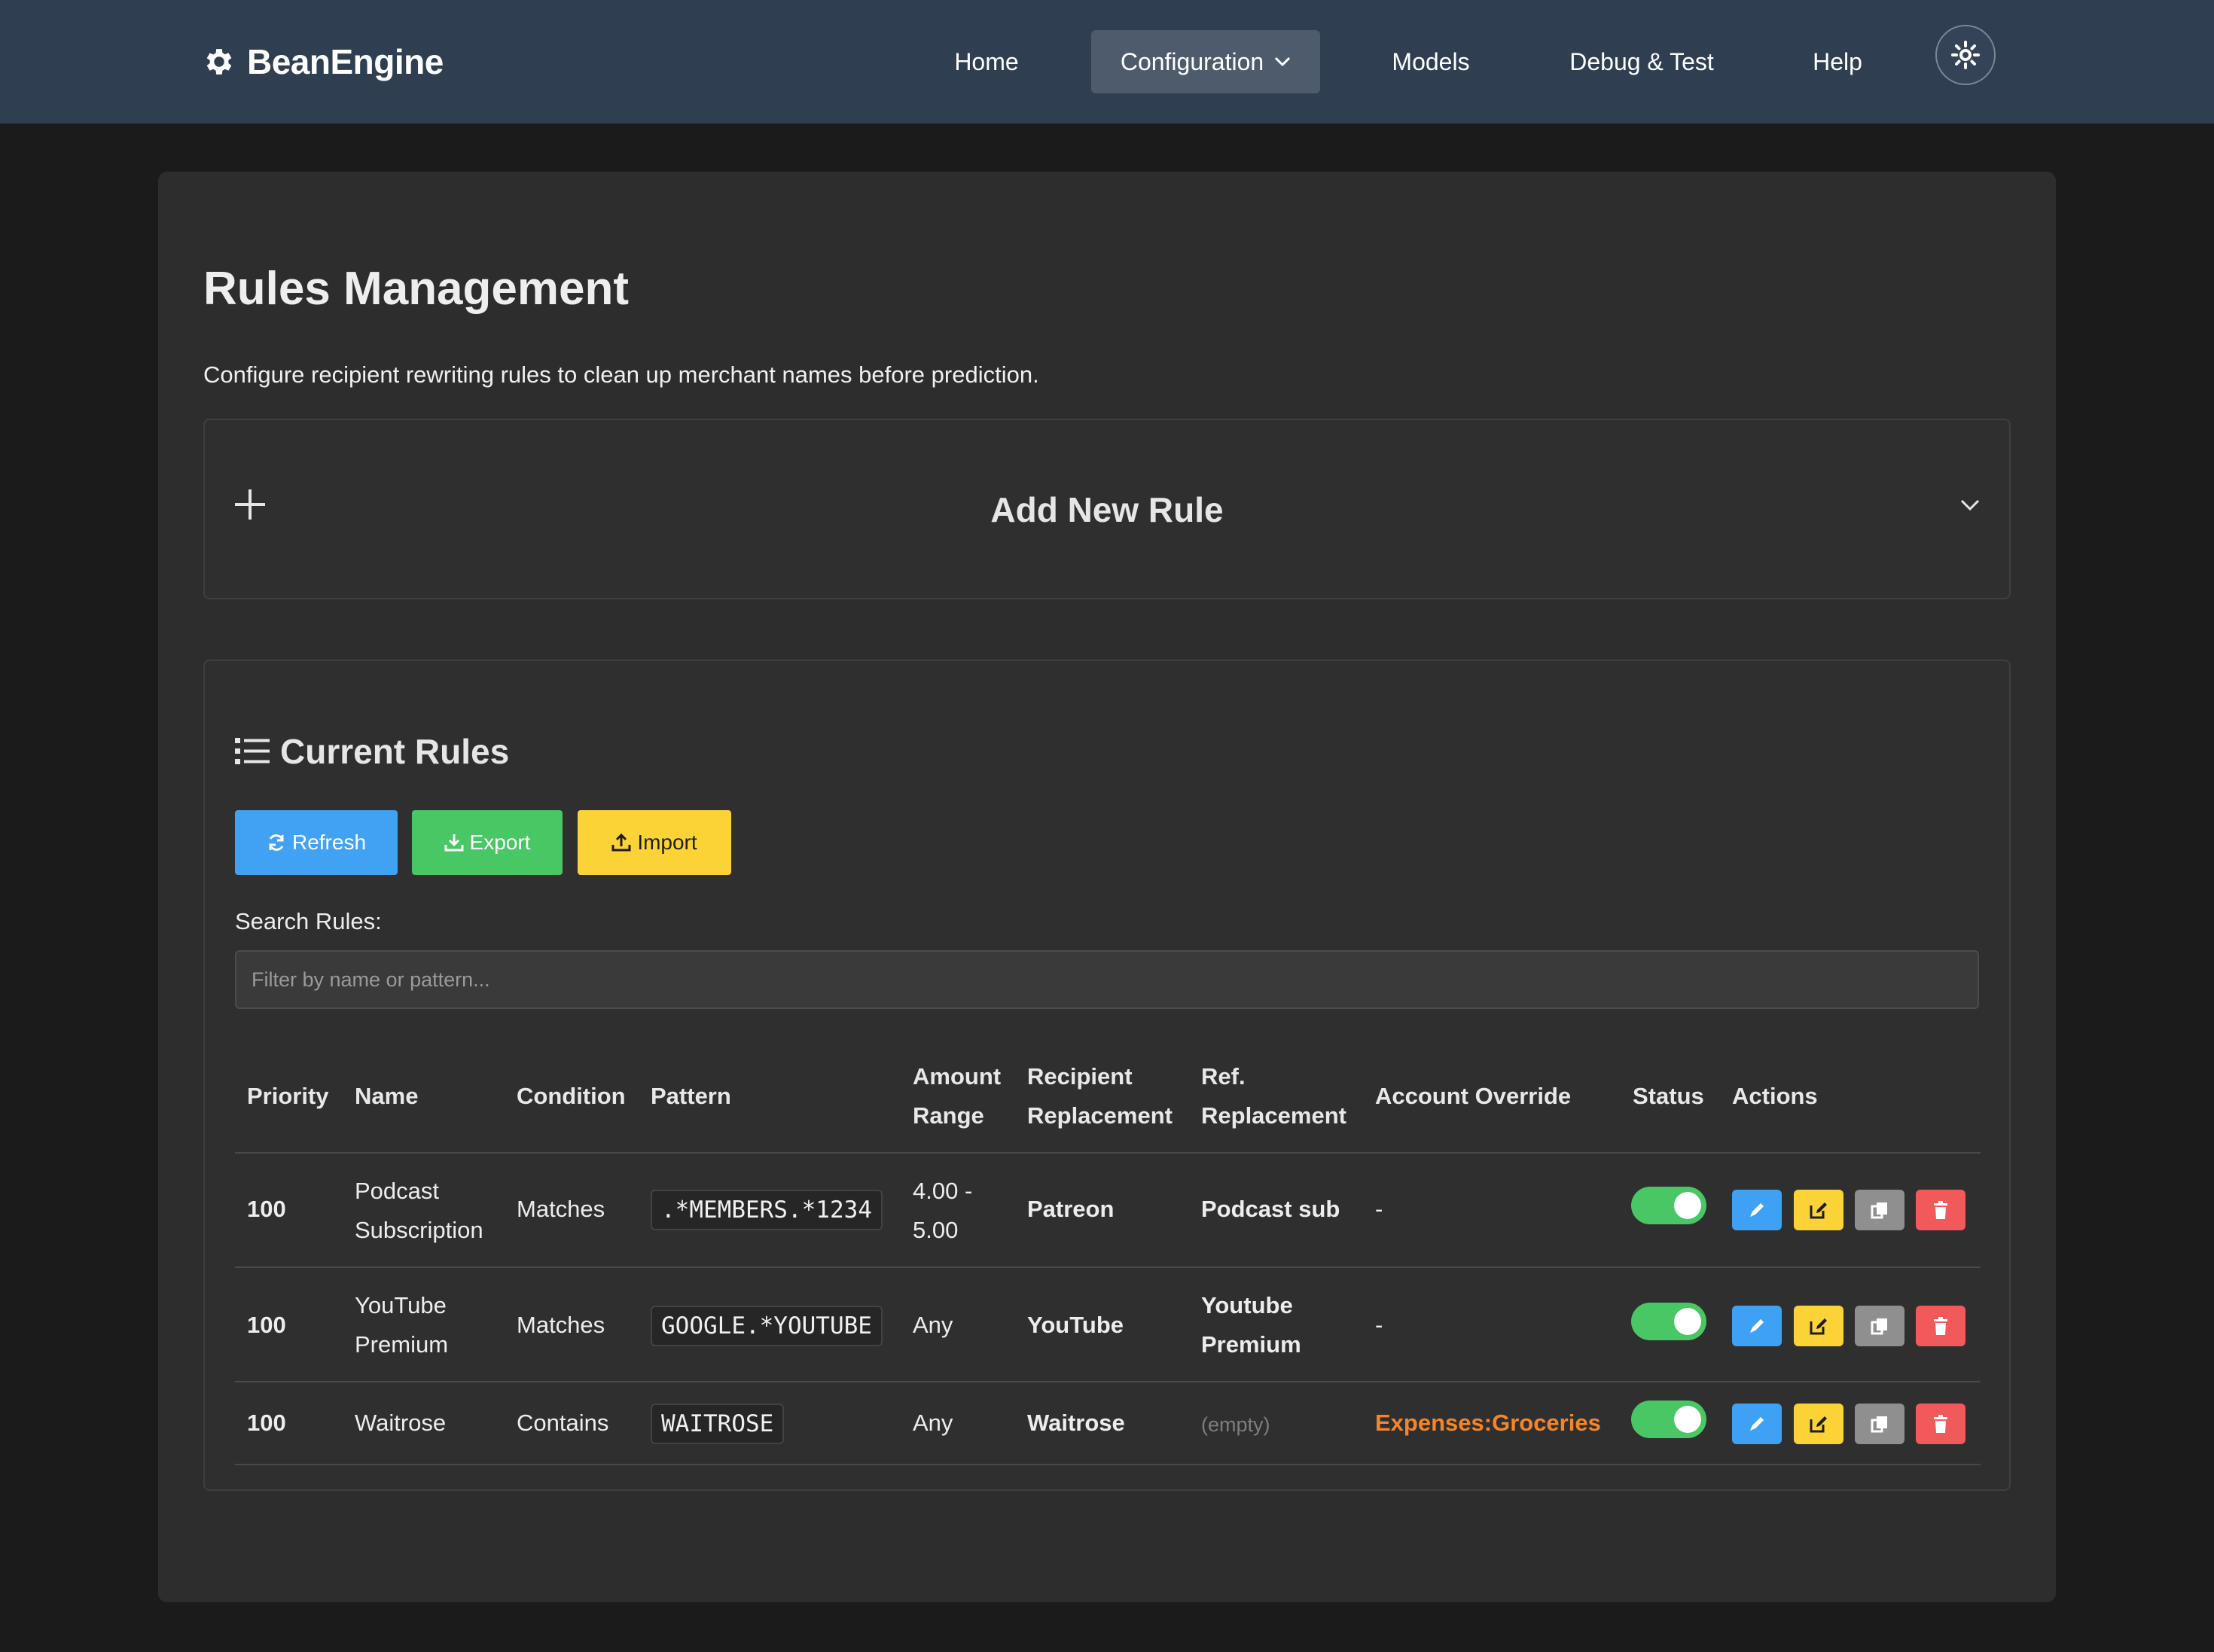 The height and width of the screenshot is (1652, 2214). I want to click on page-title: Rules Management, so click(416, 289).